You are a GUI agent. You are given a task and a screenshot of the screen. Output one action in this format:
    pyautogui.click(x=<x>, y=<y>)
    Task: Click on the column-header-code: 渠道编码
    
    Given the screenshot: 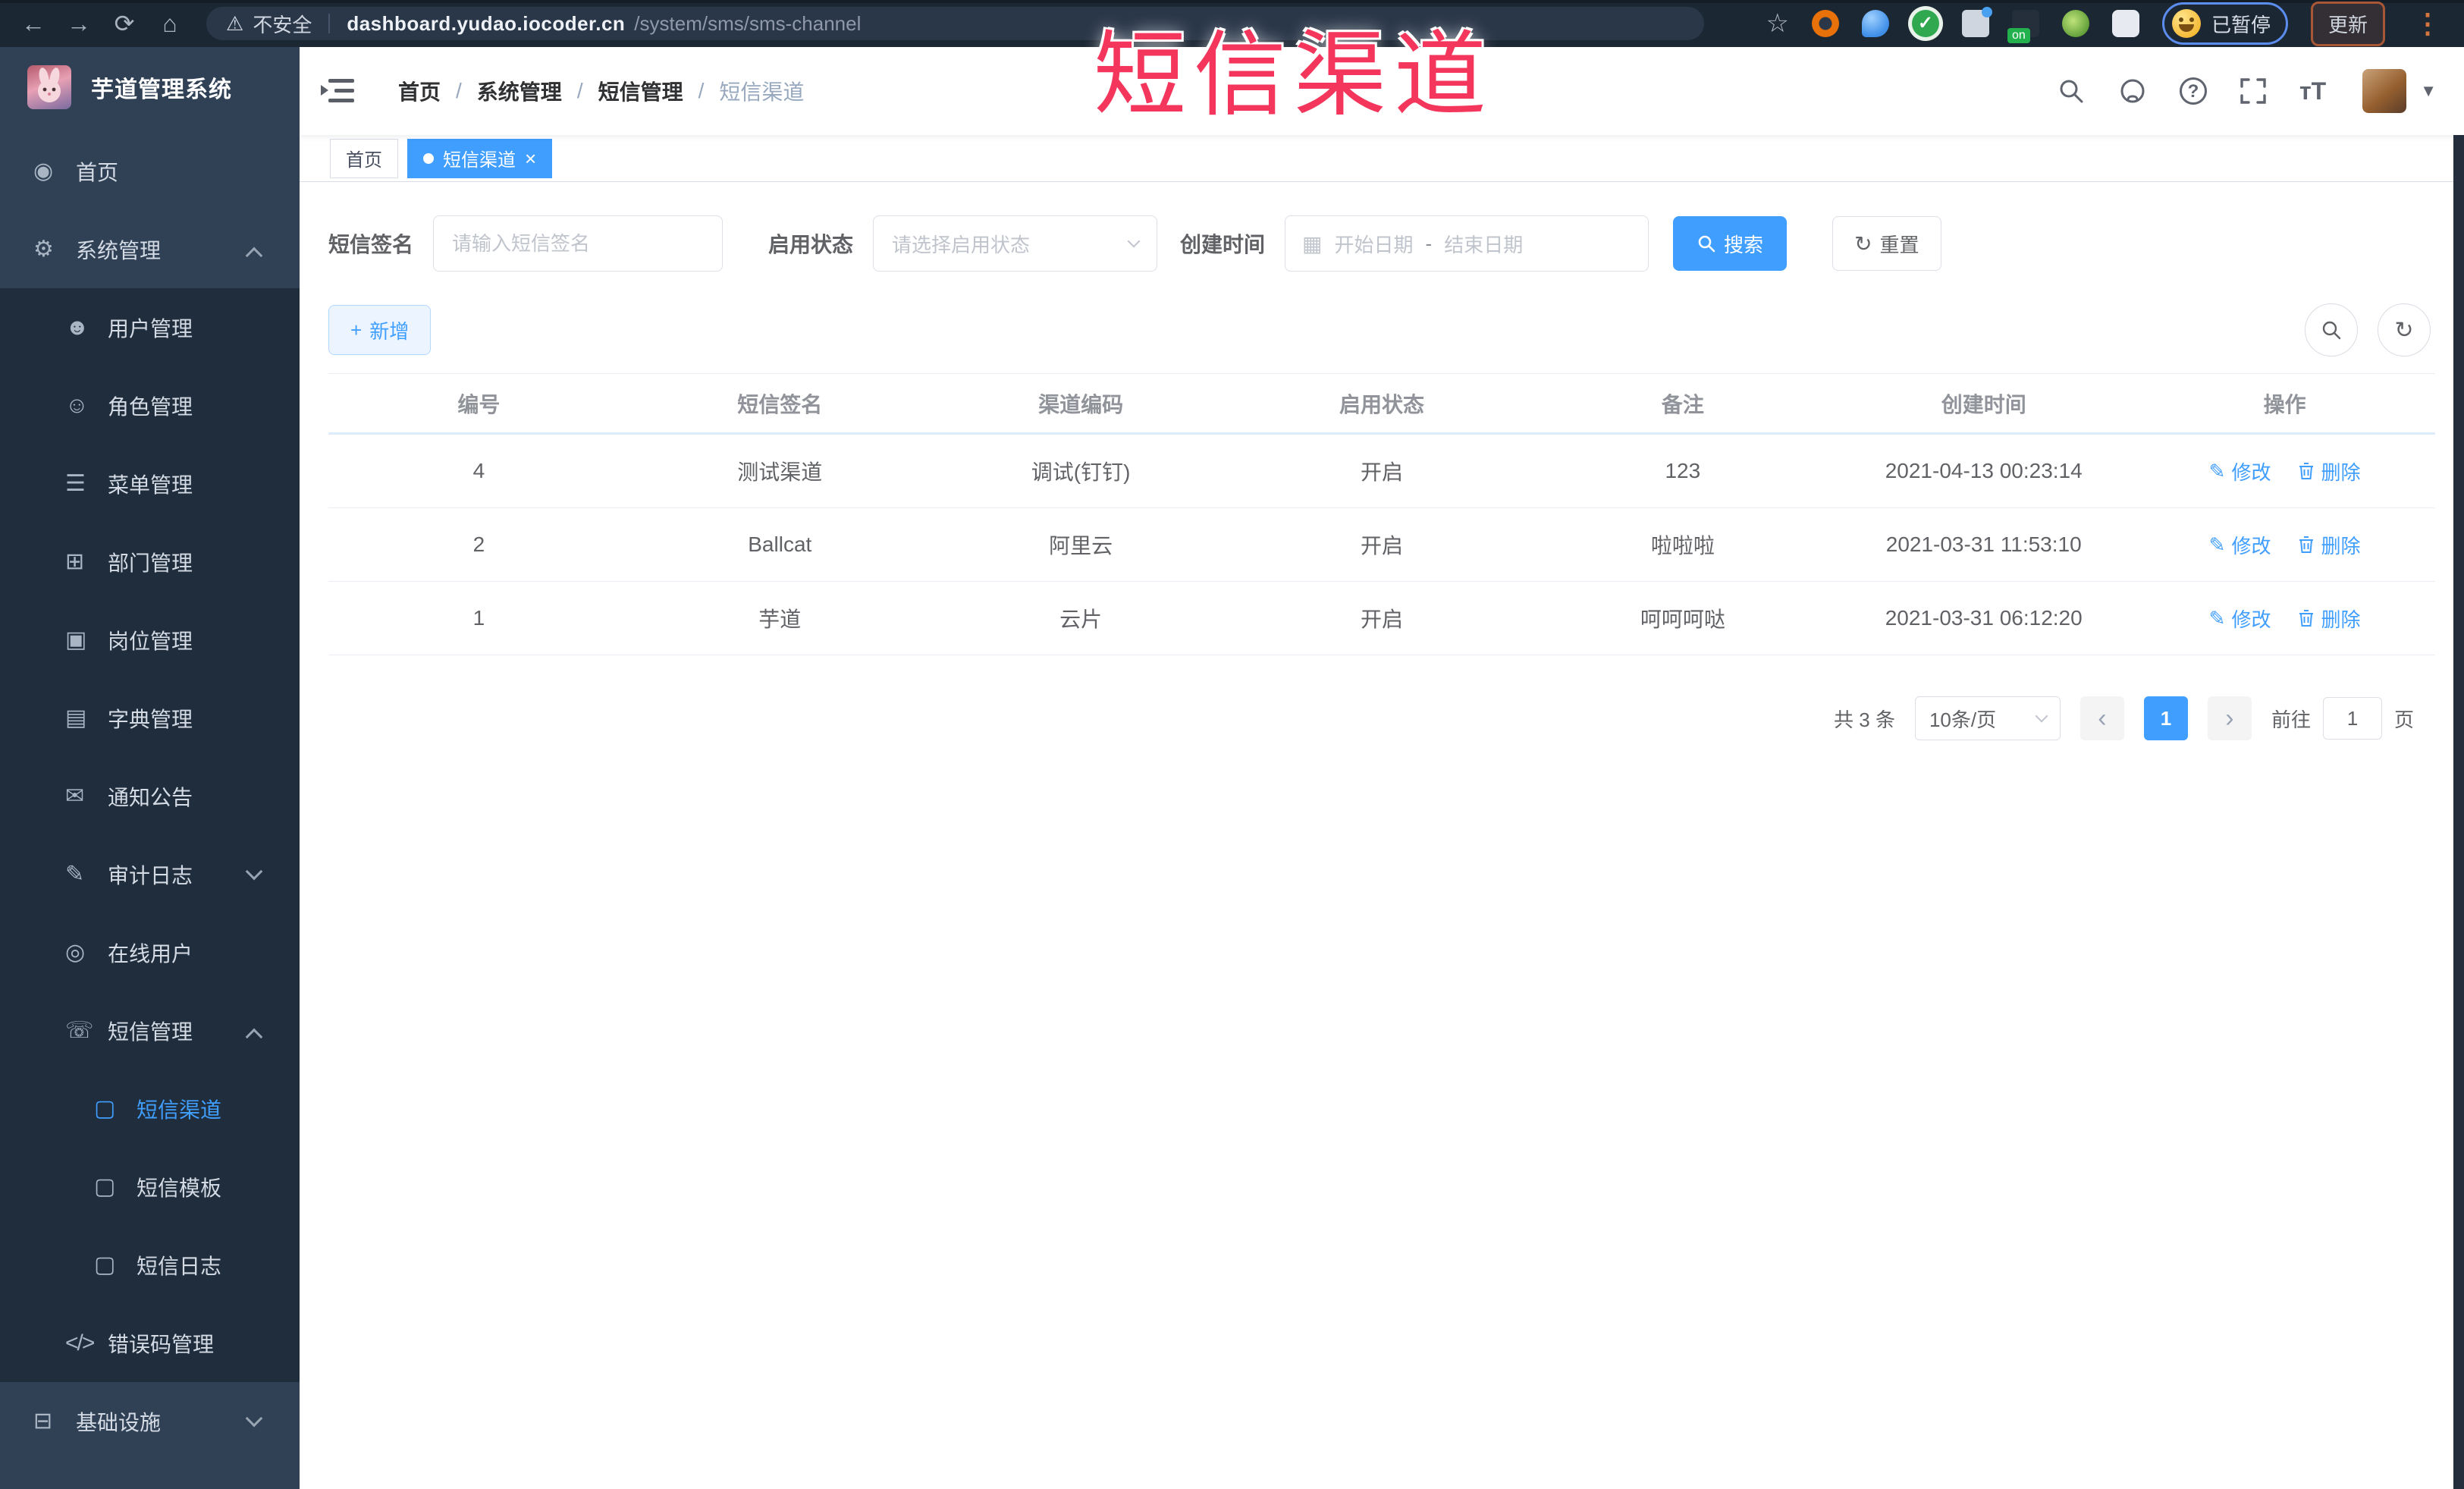 What is the action you would take?
    pyautogui.click(x=1081, y=404)
    